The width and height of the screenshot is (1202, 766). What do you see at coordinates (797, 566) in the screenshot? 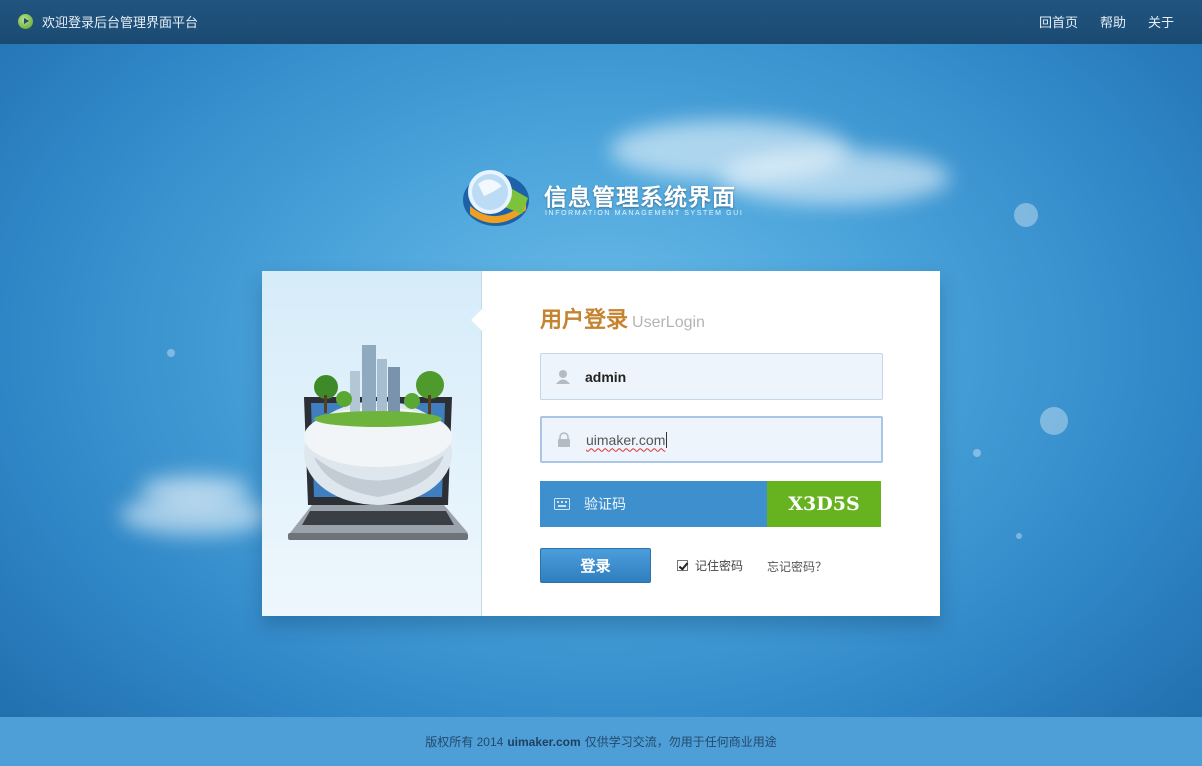
I see `forgot-password-link: 忘记密码？` at bounding box center [797, 566].